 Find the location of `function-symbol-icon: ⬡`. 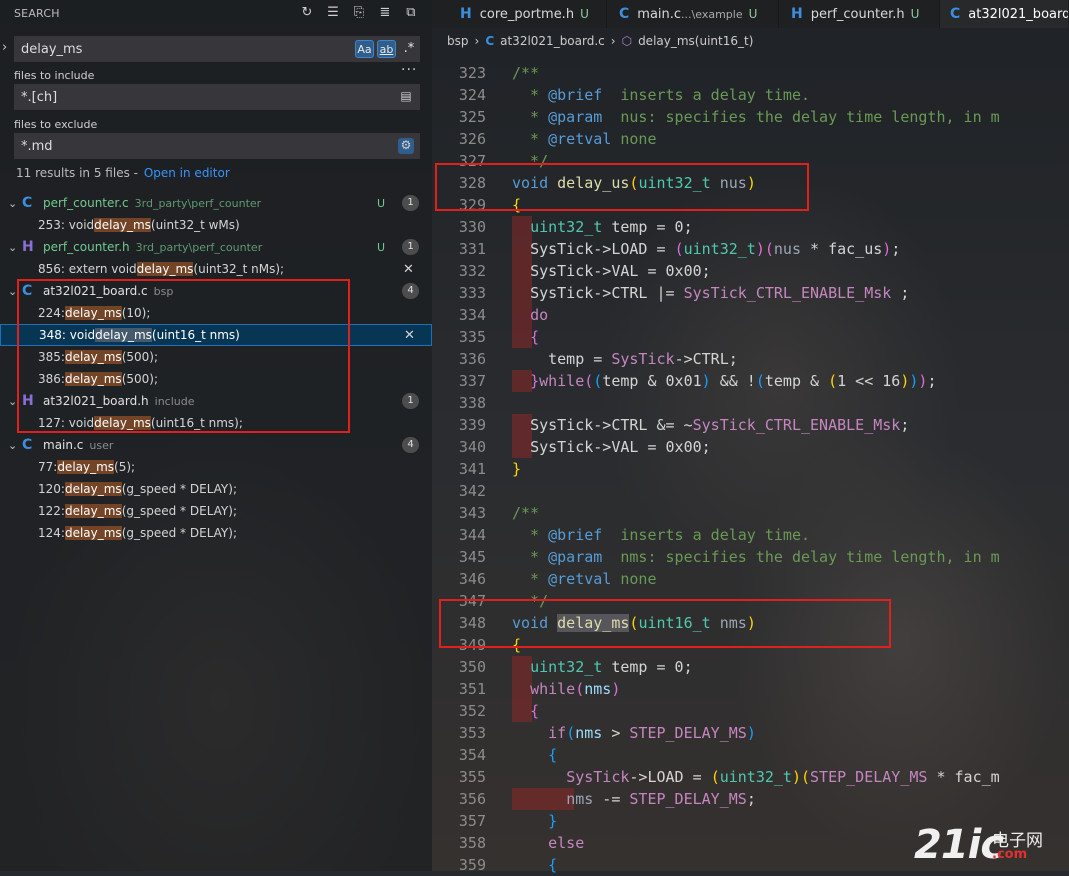

function-symbol-icon: ⬡ is located at coordinates (627, 41).